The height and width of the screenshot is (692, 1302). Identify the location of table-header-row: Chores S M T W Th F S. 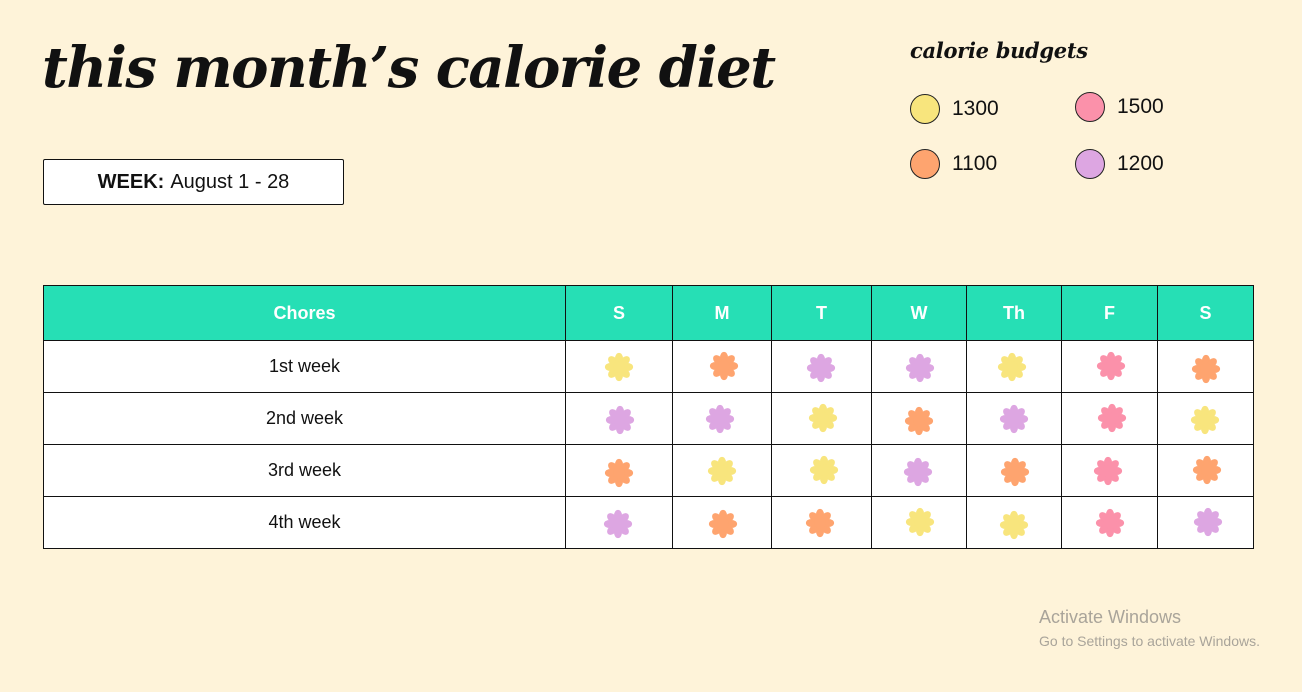
(648, 313).